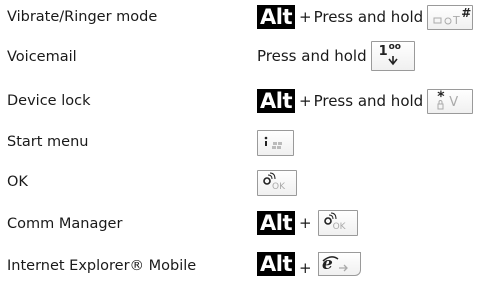  What do you see at coordinates (392, 56) in the screenshot?
I see `voicemail-key-icon: 1 oo` at bounding box center [392, 56].